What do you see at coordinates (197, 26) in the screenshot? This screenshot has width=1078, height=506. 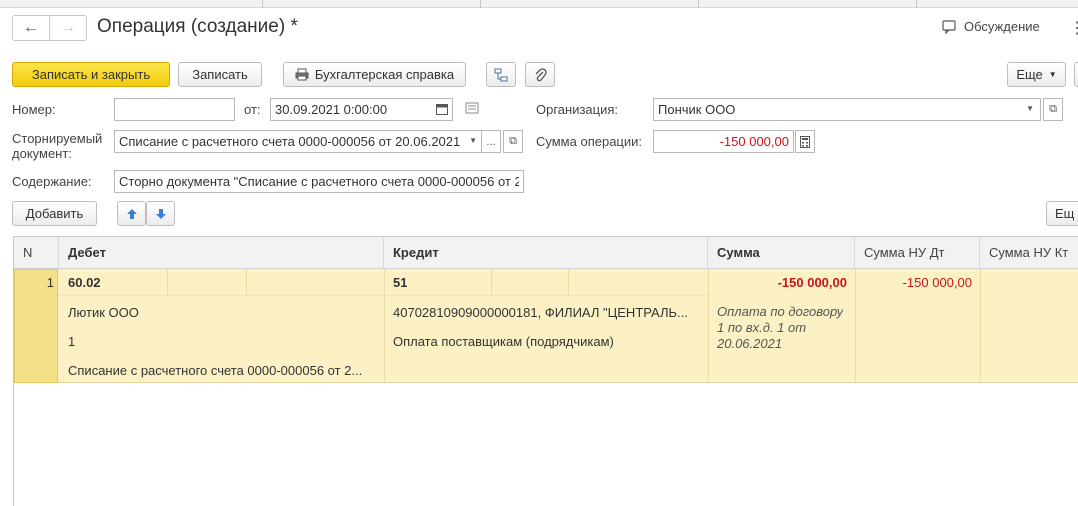 I see `page-title: Операция (создание) *` at bounding box center [197, 26].